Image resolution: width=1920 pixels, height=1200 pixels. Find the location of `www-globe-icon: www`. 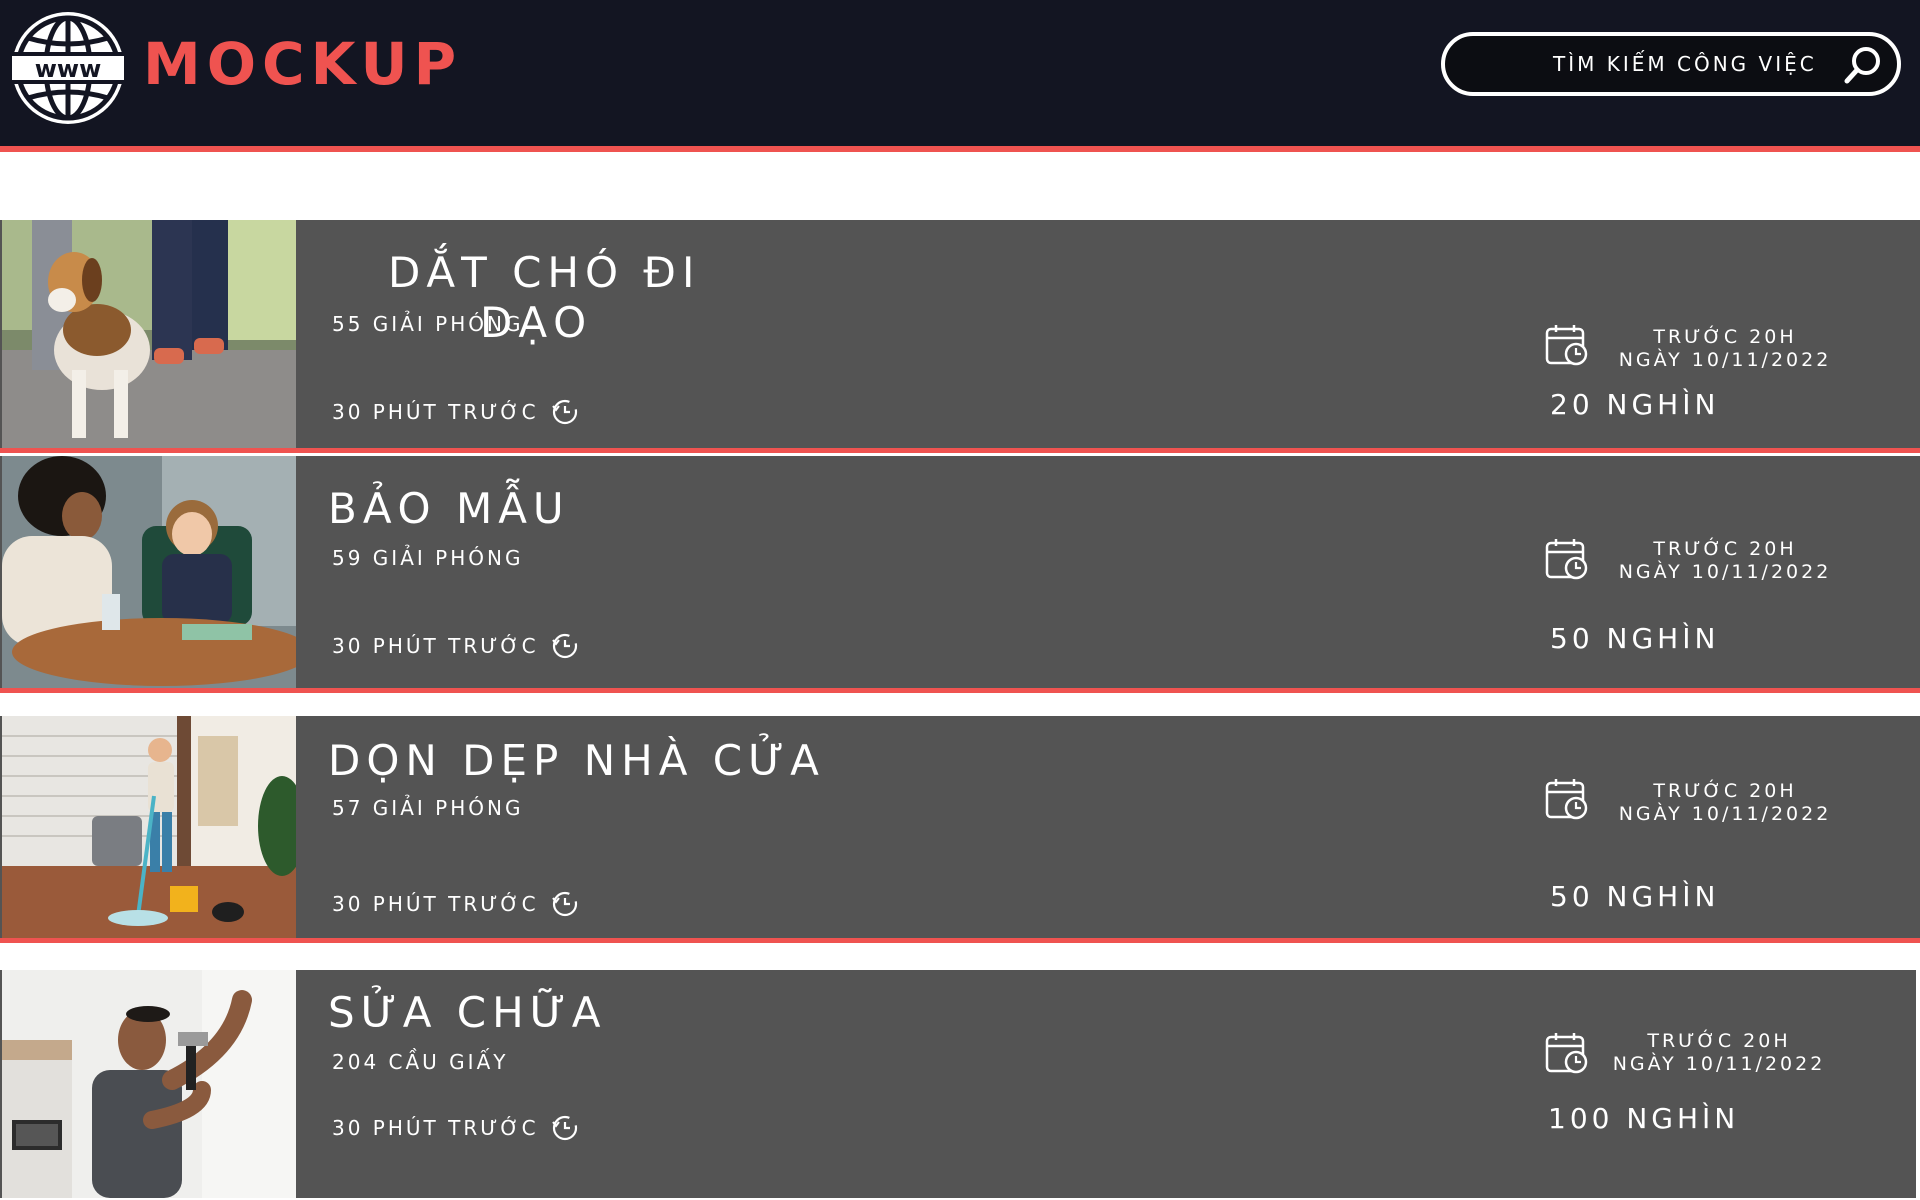

www-globe-icon: www is located at coordinates (68, 68).